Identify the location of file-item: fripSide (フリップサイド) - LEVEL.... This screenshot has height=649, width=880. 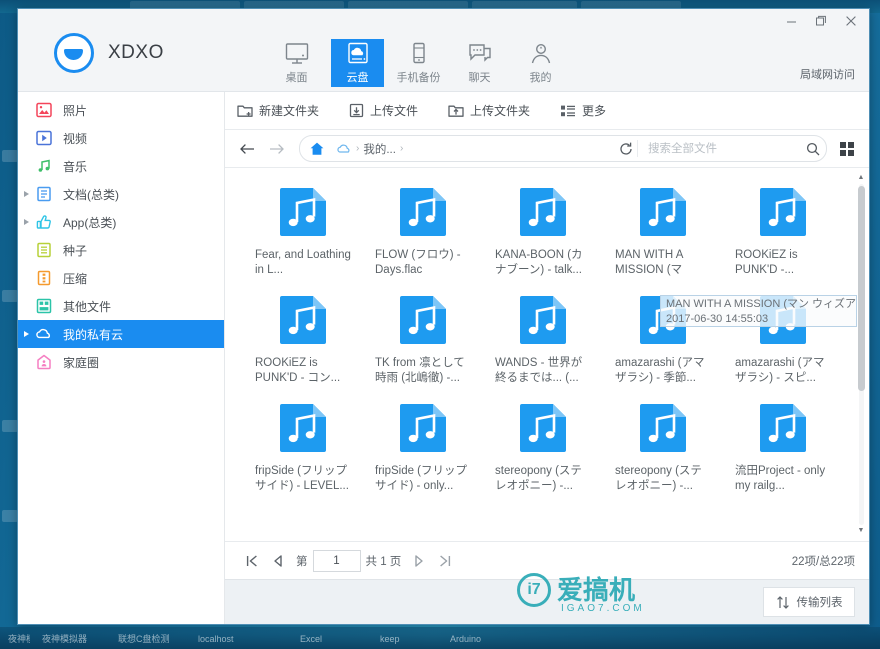
(303, 448).